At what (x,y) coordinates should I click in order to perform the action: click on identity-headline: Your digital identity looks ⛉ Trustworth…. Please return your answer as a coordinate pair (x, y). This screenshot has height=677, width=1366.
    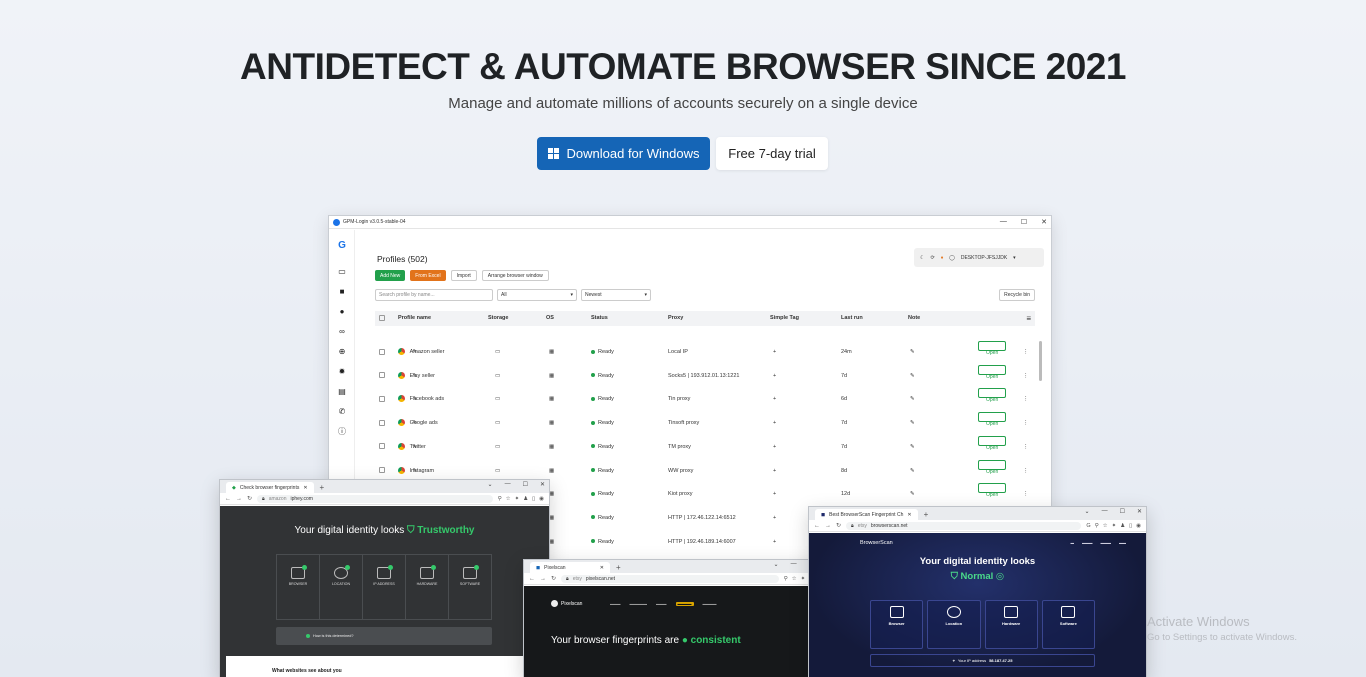
    Looking at the image, I should click on (384, 530).